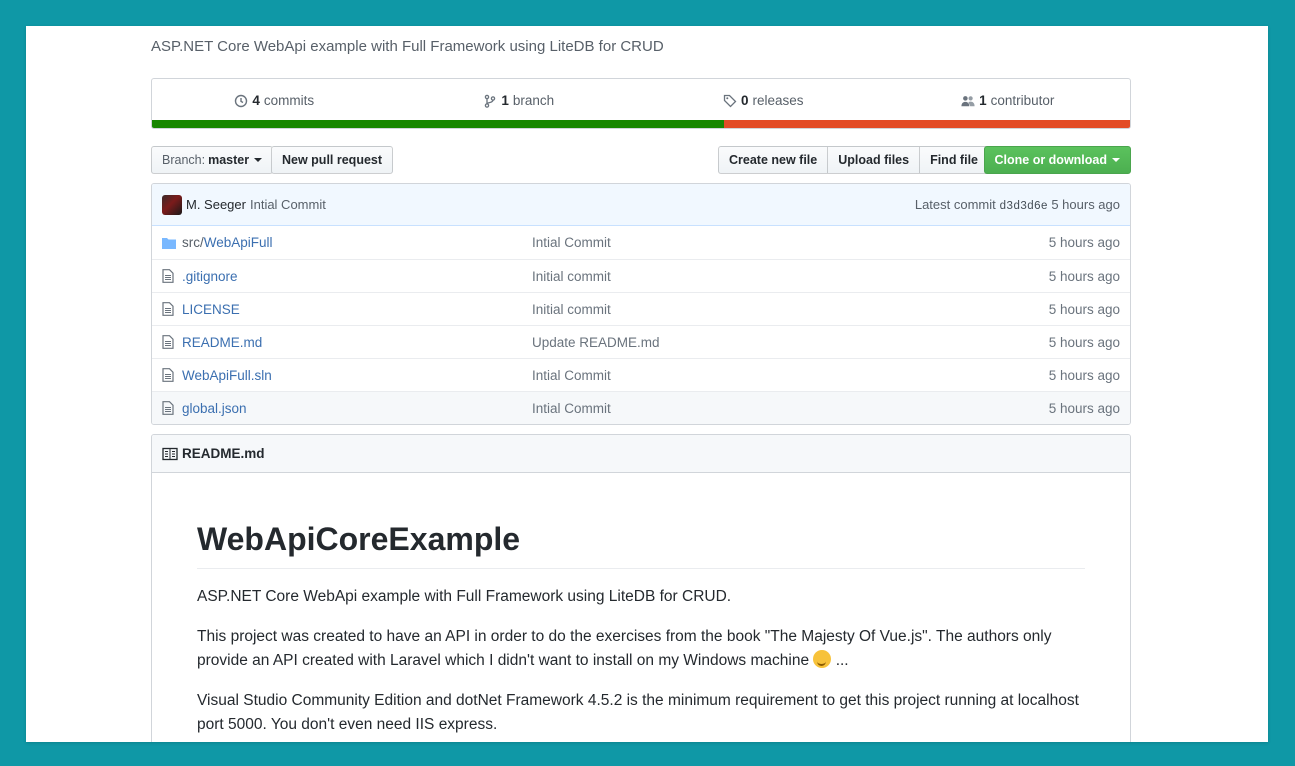  I want to click on commits-count: 4, so click(256, 100).